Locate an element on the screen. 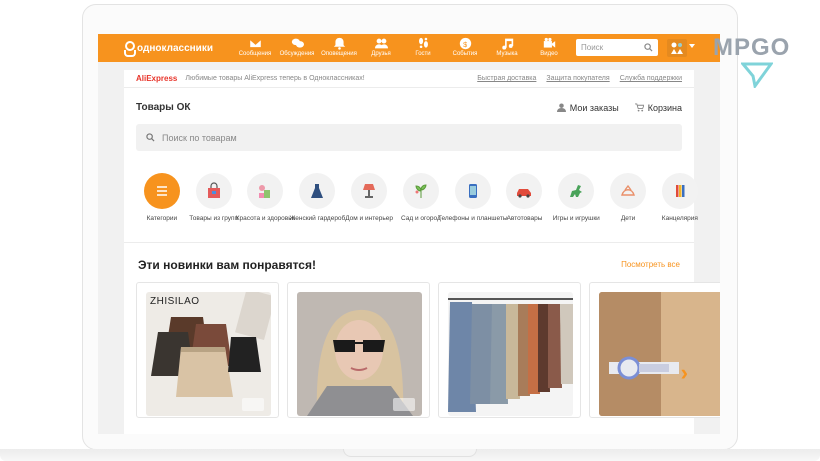  aliexpress-logo: AliExpress is located at coordinates (156, 78).